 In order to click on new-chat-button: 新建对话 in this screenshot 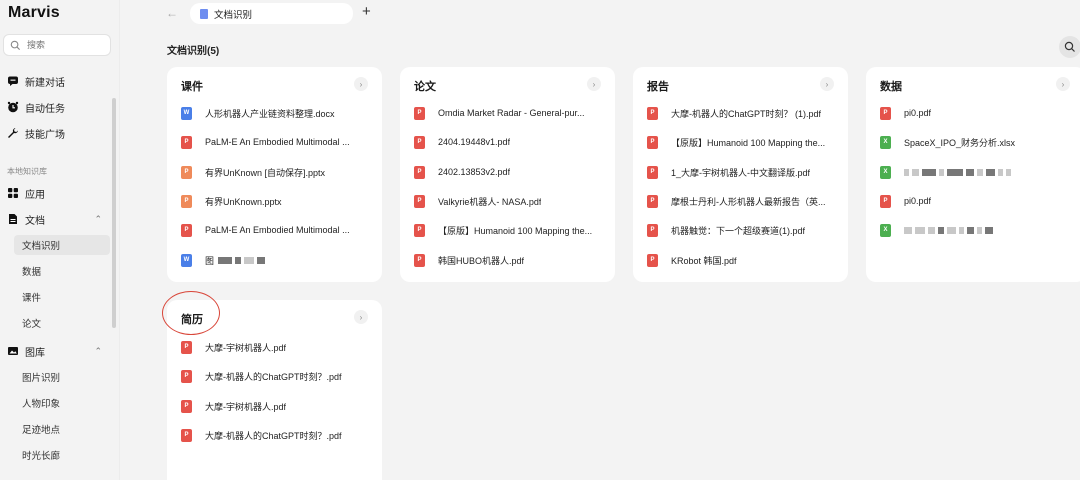, I will do `click(36, 81)`.